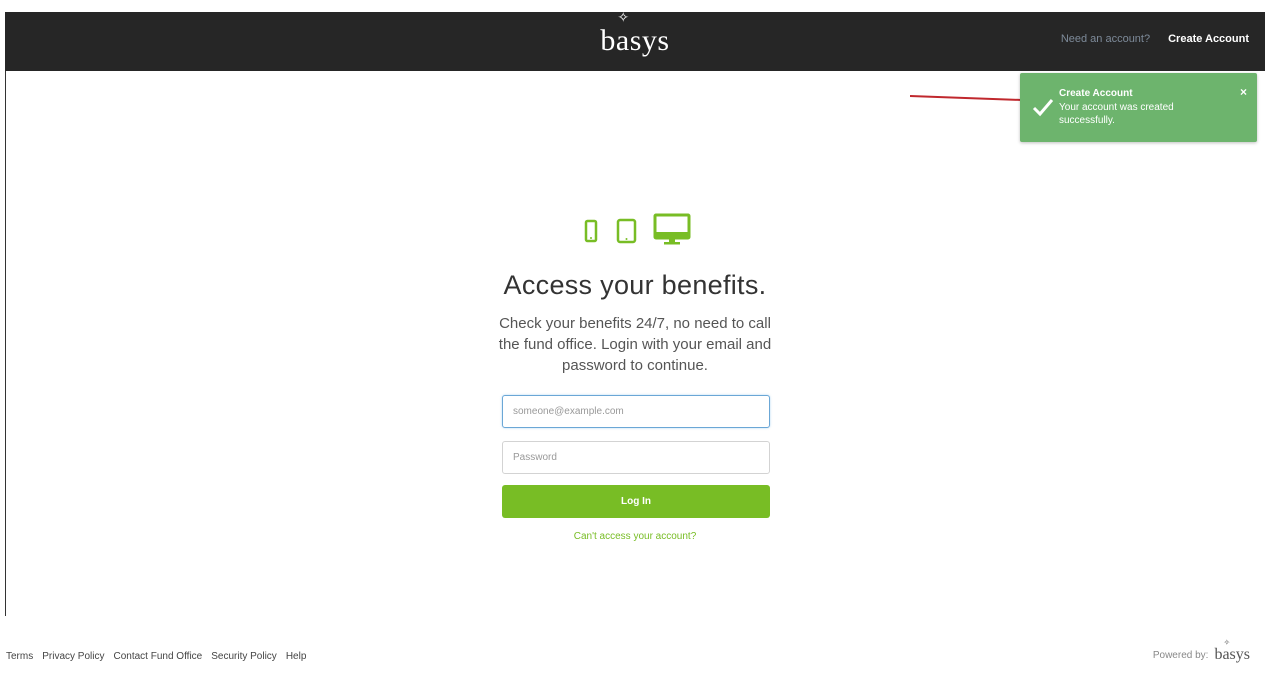  Describe the element at coordinates (73, 656) in the screenshot. I see `footer-link-privacy: Privacy Policy` at that location.